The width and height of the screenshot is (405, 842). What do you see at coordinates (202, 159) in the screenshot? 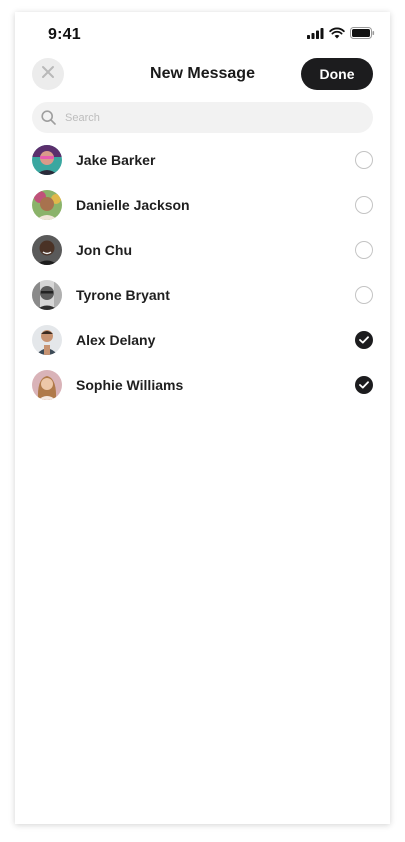
I see `contact-row: Jake Barker` at bounding box center [202, 159].